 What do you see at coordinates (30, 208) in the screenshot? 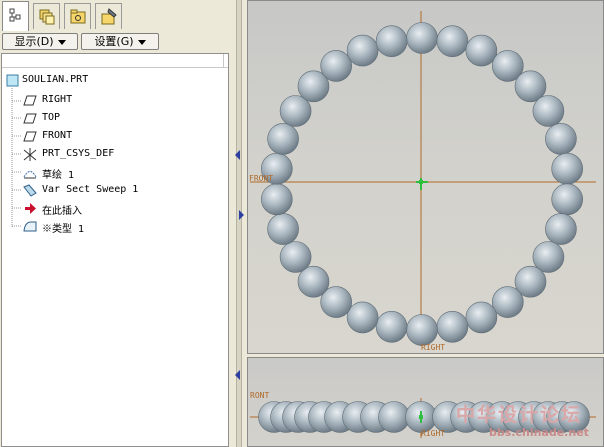
I see `insert-here-arrow-icon` at bounding box center [30, 208].